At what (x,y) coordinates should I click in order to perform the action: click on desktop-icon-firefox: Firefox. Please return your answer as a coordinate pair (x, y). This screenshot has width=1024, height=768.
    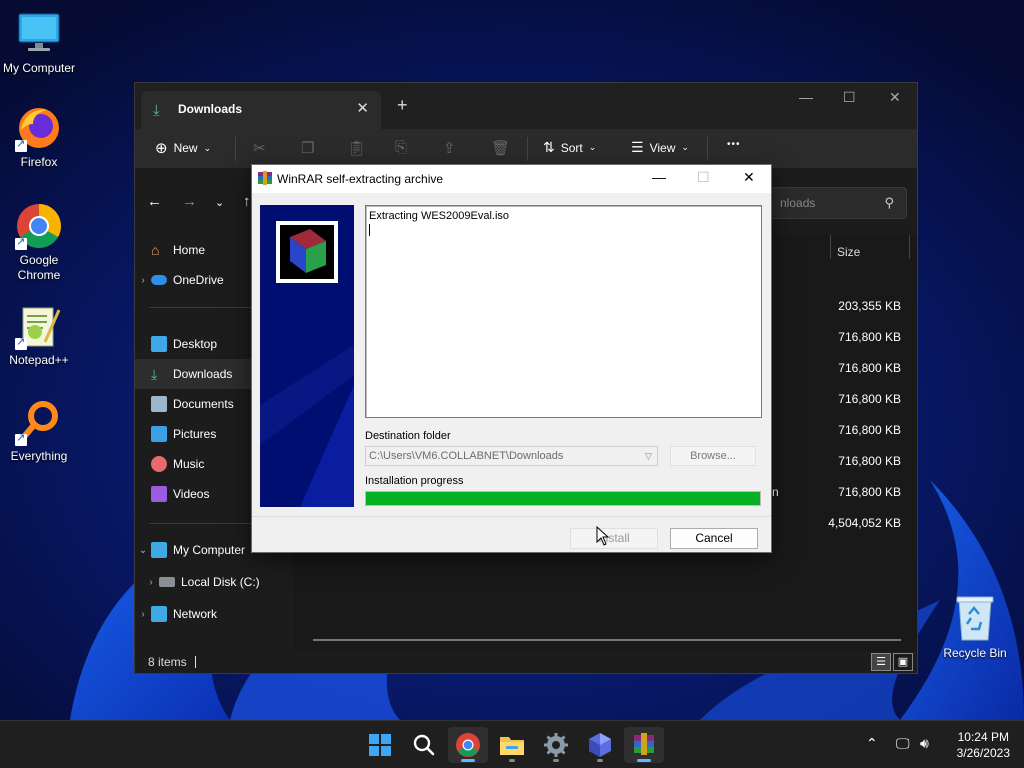
    Looking at the image, I should click on (39, 137).